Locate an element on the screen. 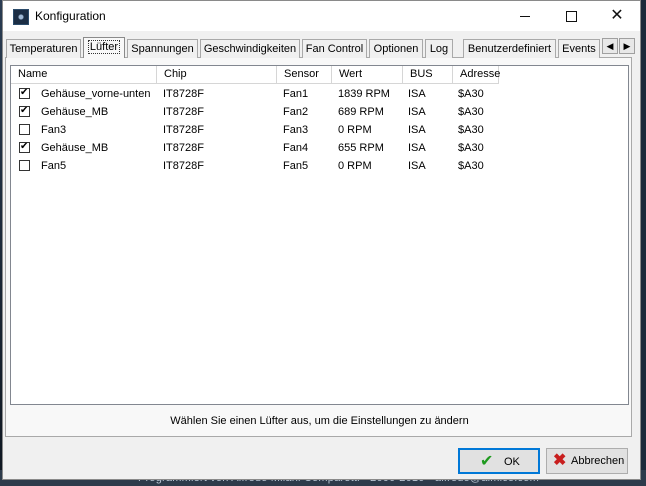 The height and width of the screenshot is (486, 646). table-row: Fan5 IT8728F Fan5 0 RPM ISA $A30 is located at coordinates (319, 166).